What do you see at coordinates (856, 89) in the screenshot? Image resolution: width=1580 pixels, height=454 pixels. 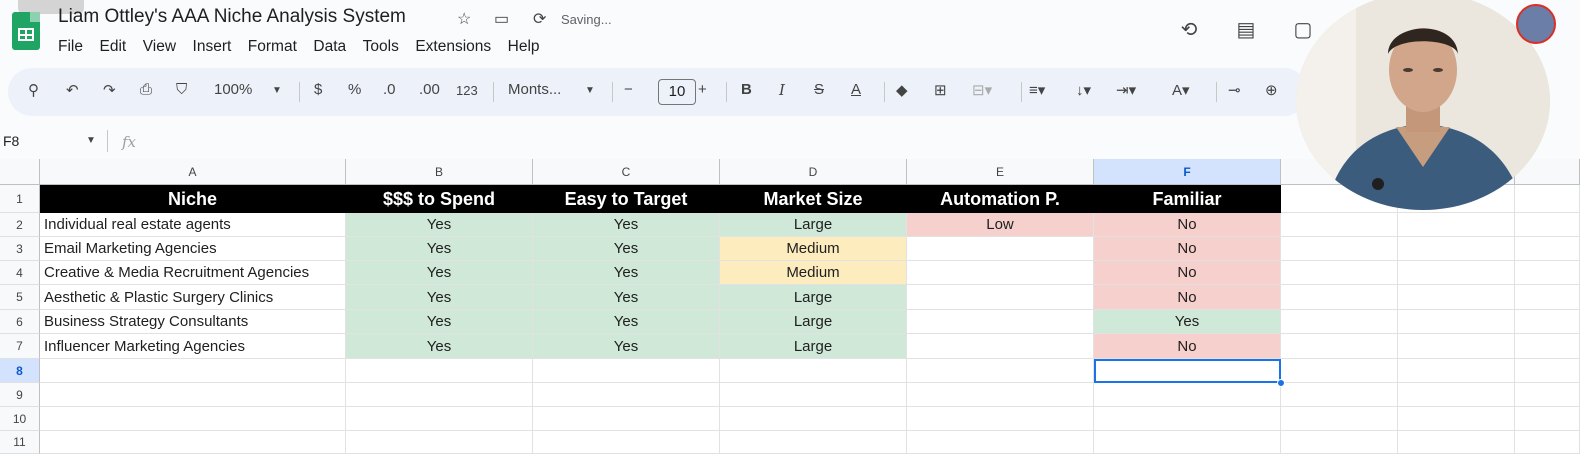 I see `text-color-button: A` at bounding box center [856, 89].